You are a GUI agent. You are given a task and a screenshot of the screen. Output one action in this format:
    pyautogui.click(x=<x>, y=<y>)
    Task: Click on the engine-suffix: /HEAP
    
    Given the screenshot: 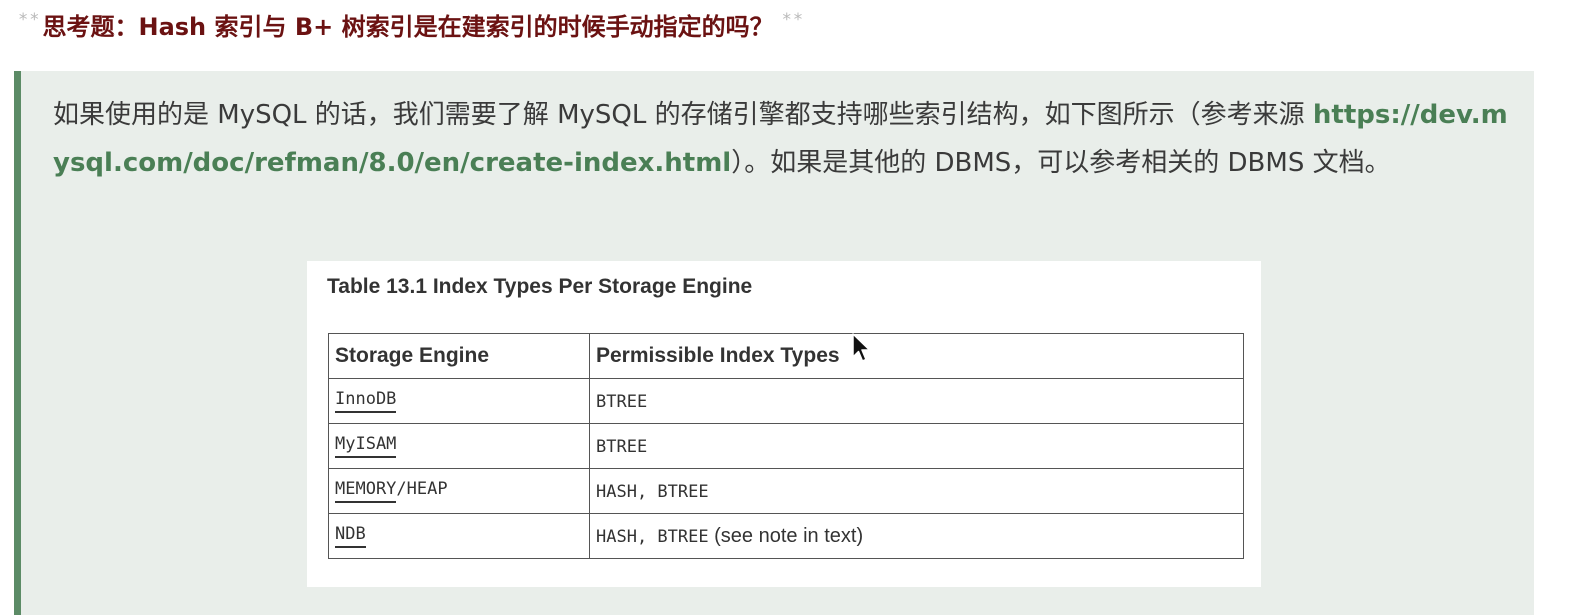 What is the action you would take?
    pyautogui.click(x=422, y=489)
    